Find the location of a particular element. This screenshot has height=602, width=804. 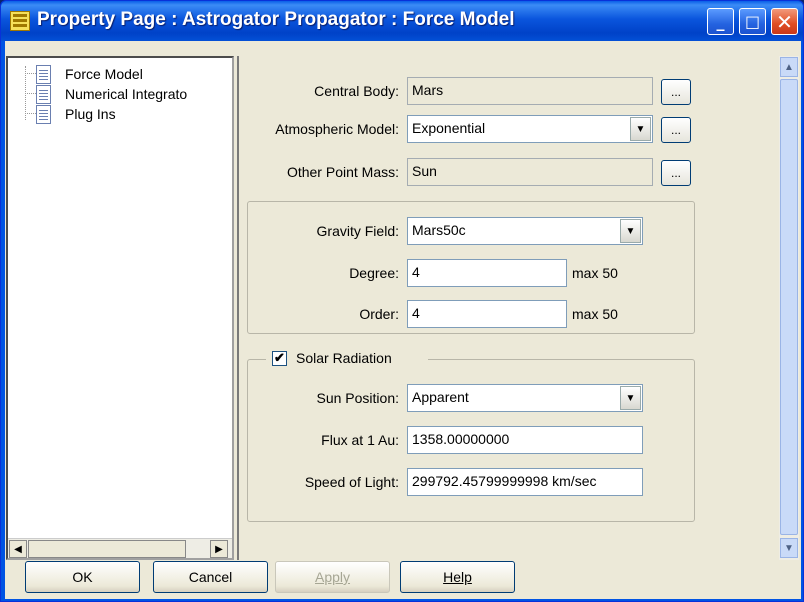

ok-button: OK is located at coordinates (82, 577).